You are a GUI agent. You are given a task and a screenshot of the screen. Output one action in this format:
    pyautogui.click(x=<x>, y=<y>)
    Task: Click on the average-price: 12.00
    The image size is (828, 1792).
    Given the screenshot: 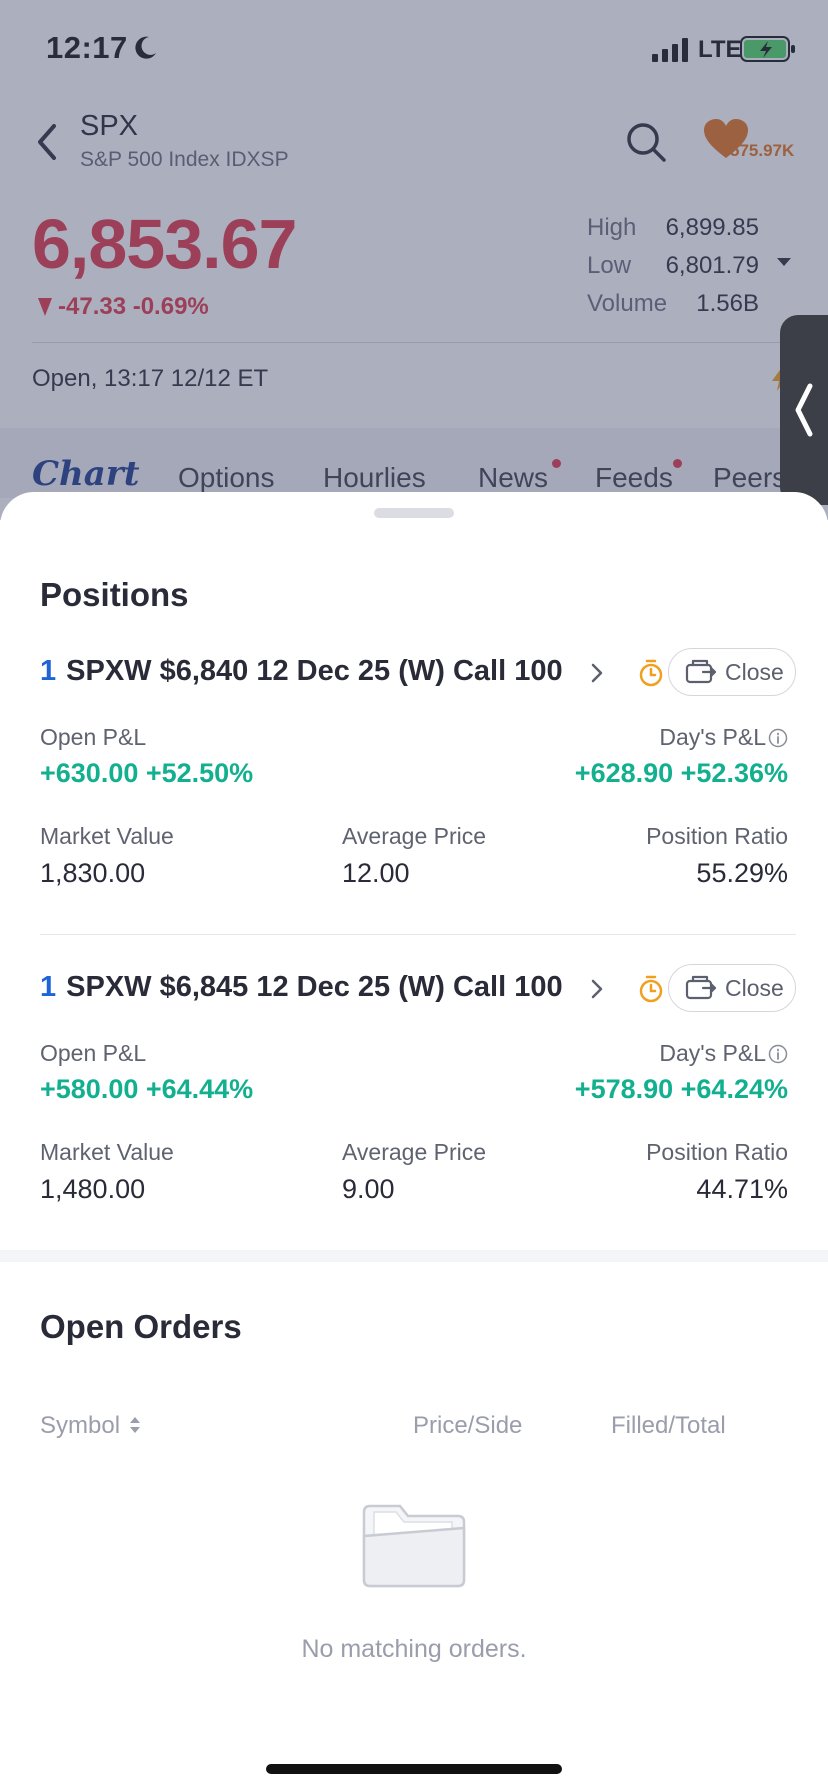 What is the action you would take?
    pyautogui.click(x=376, y=873)
    